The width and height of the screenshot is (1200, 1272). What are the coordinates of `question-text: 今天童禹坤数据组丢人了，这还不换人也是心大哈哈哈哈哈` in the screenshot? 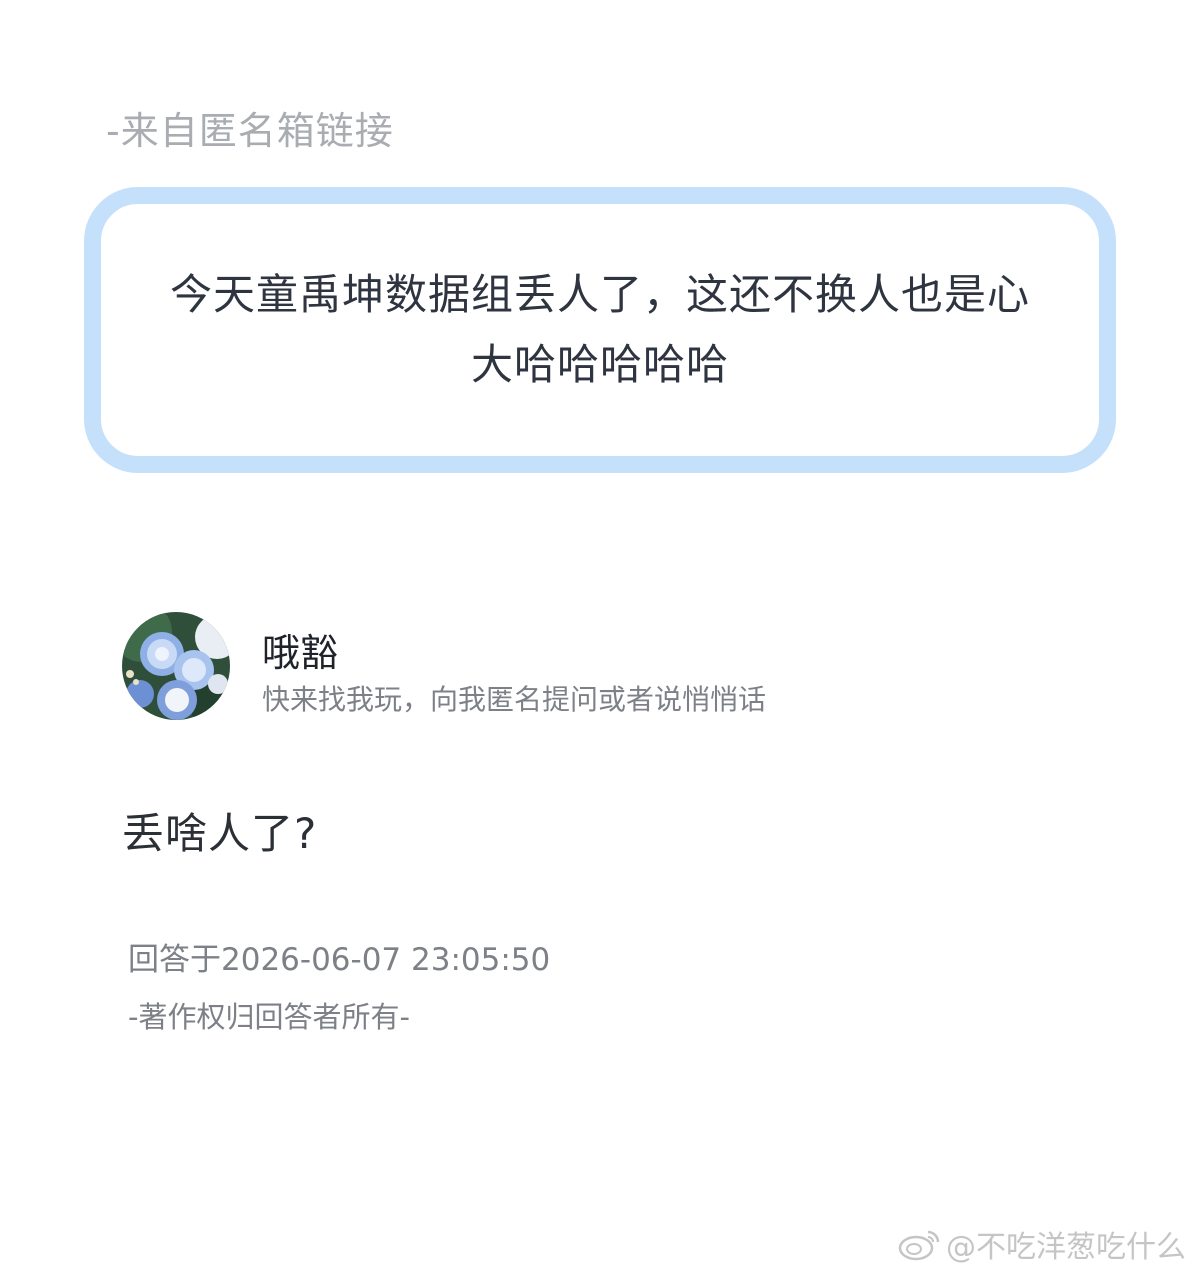 It's located at (599, 329).